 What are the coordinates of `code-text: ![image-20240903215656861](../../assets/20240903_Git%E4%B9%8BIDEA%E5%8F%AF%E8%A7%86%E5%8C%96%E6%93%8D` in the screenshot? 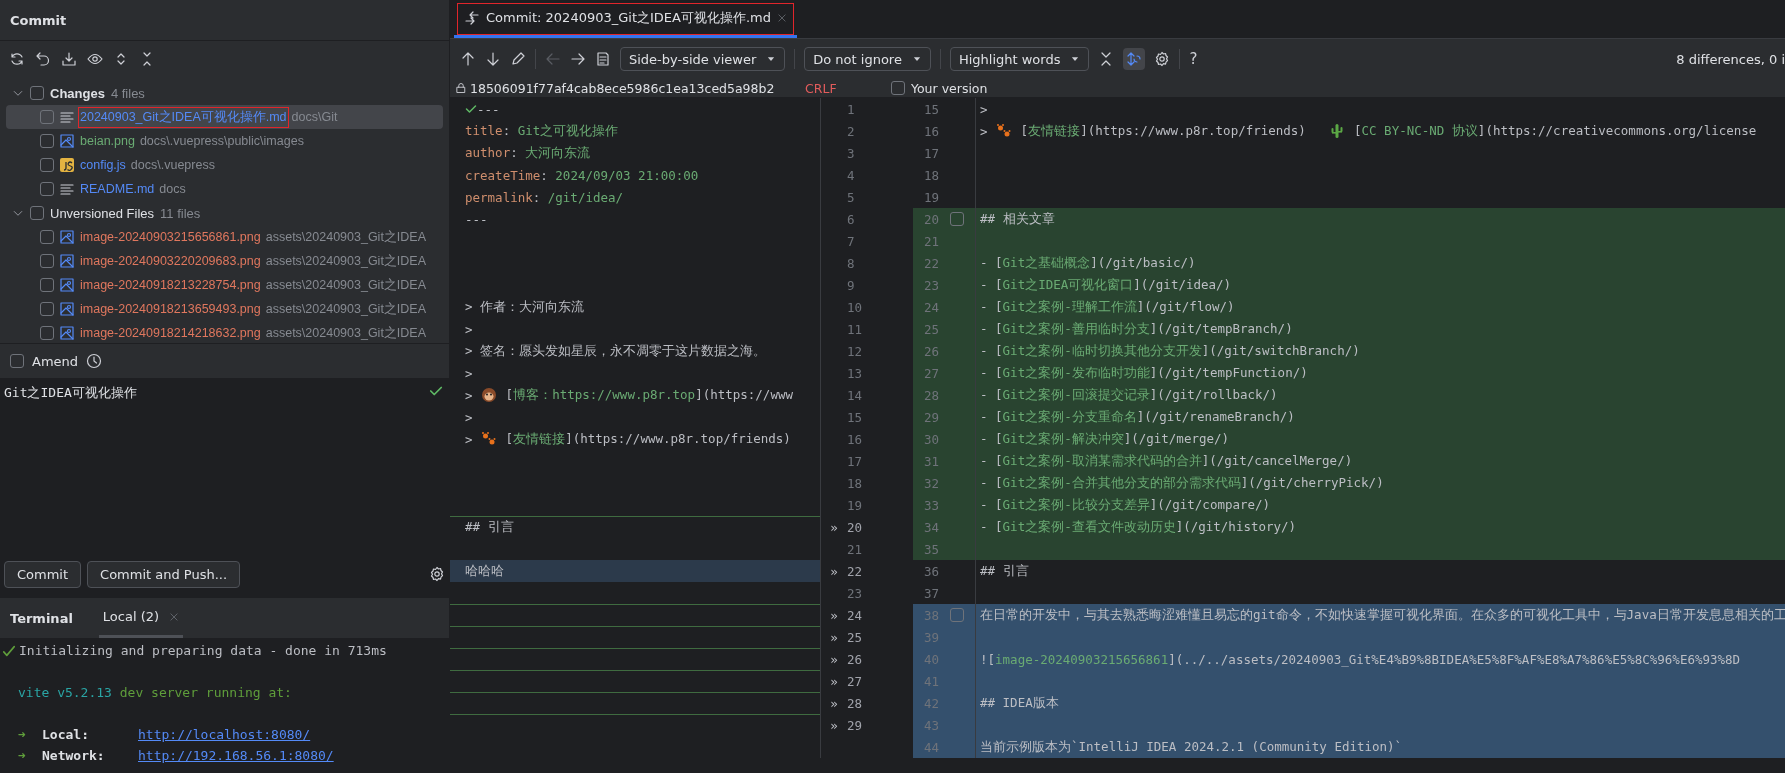 It's located at (1360, 659).